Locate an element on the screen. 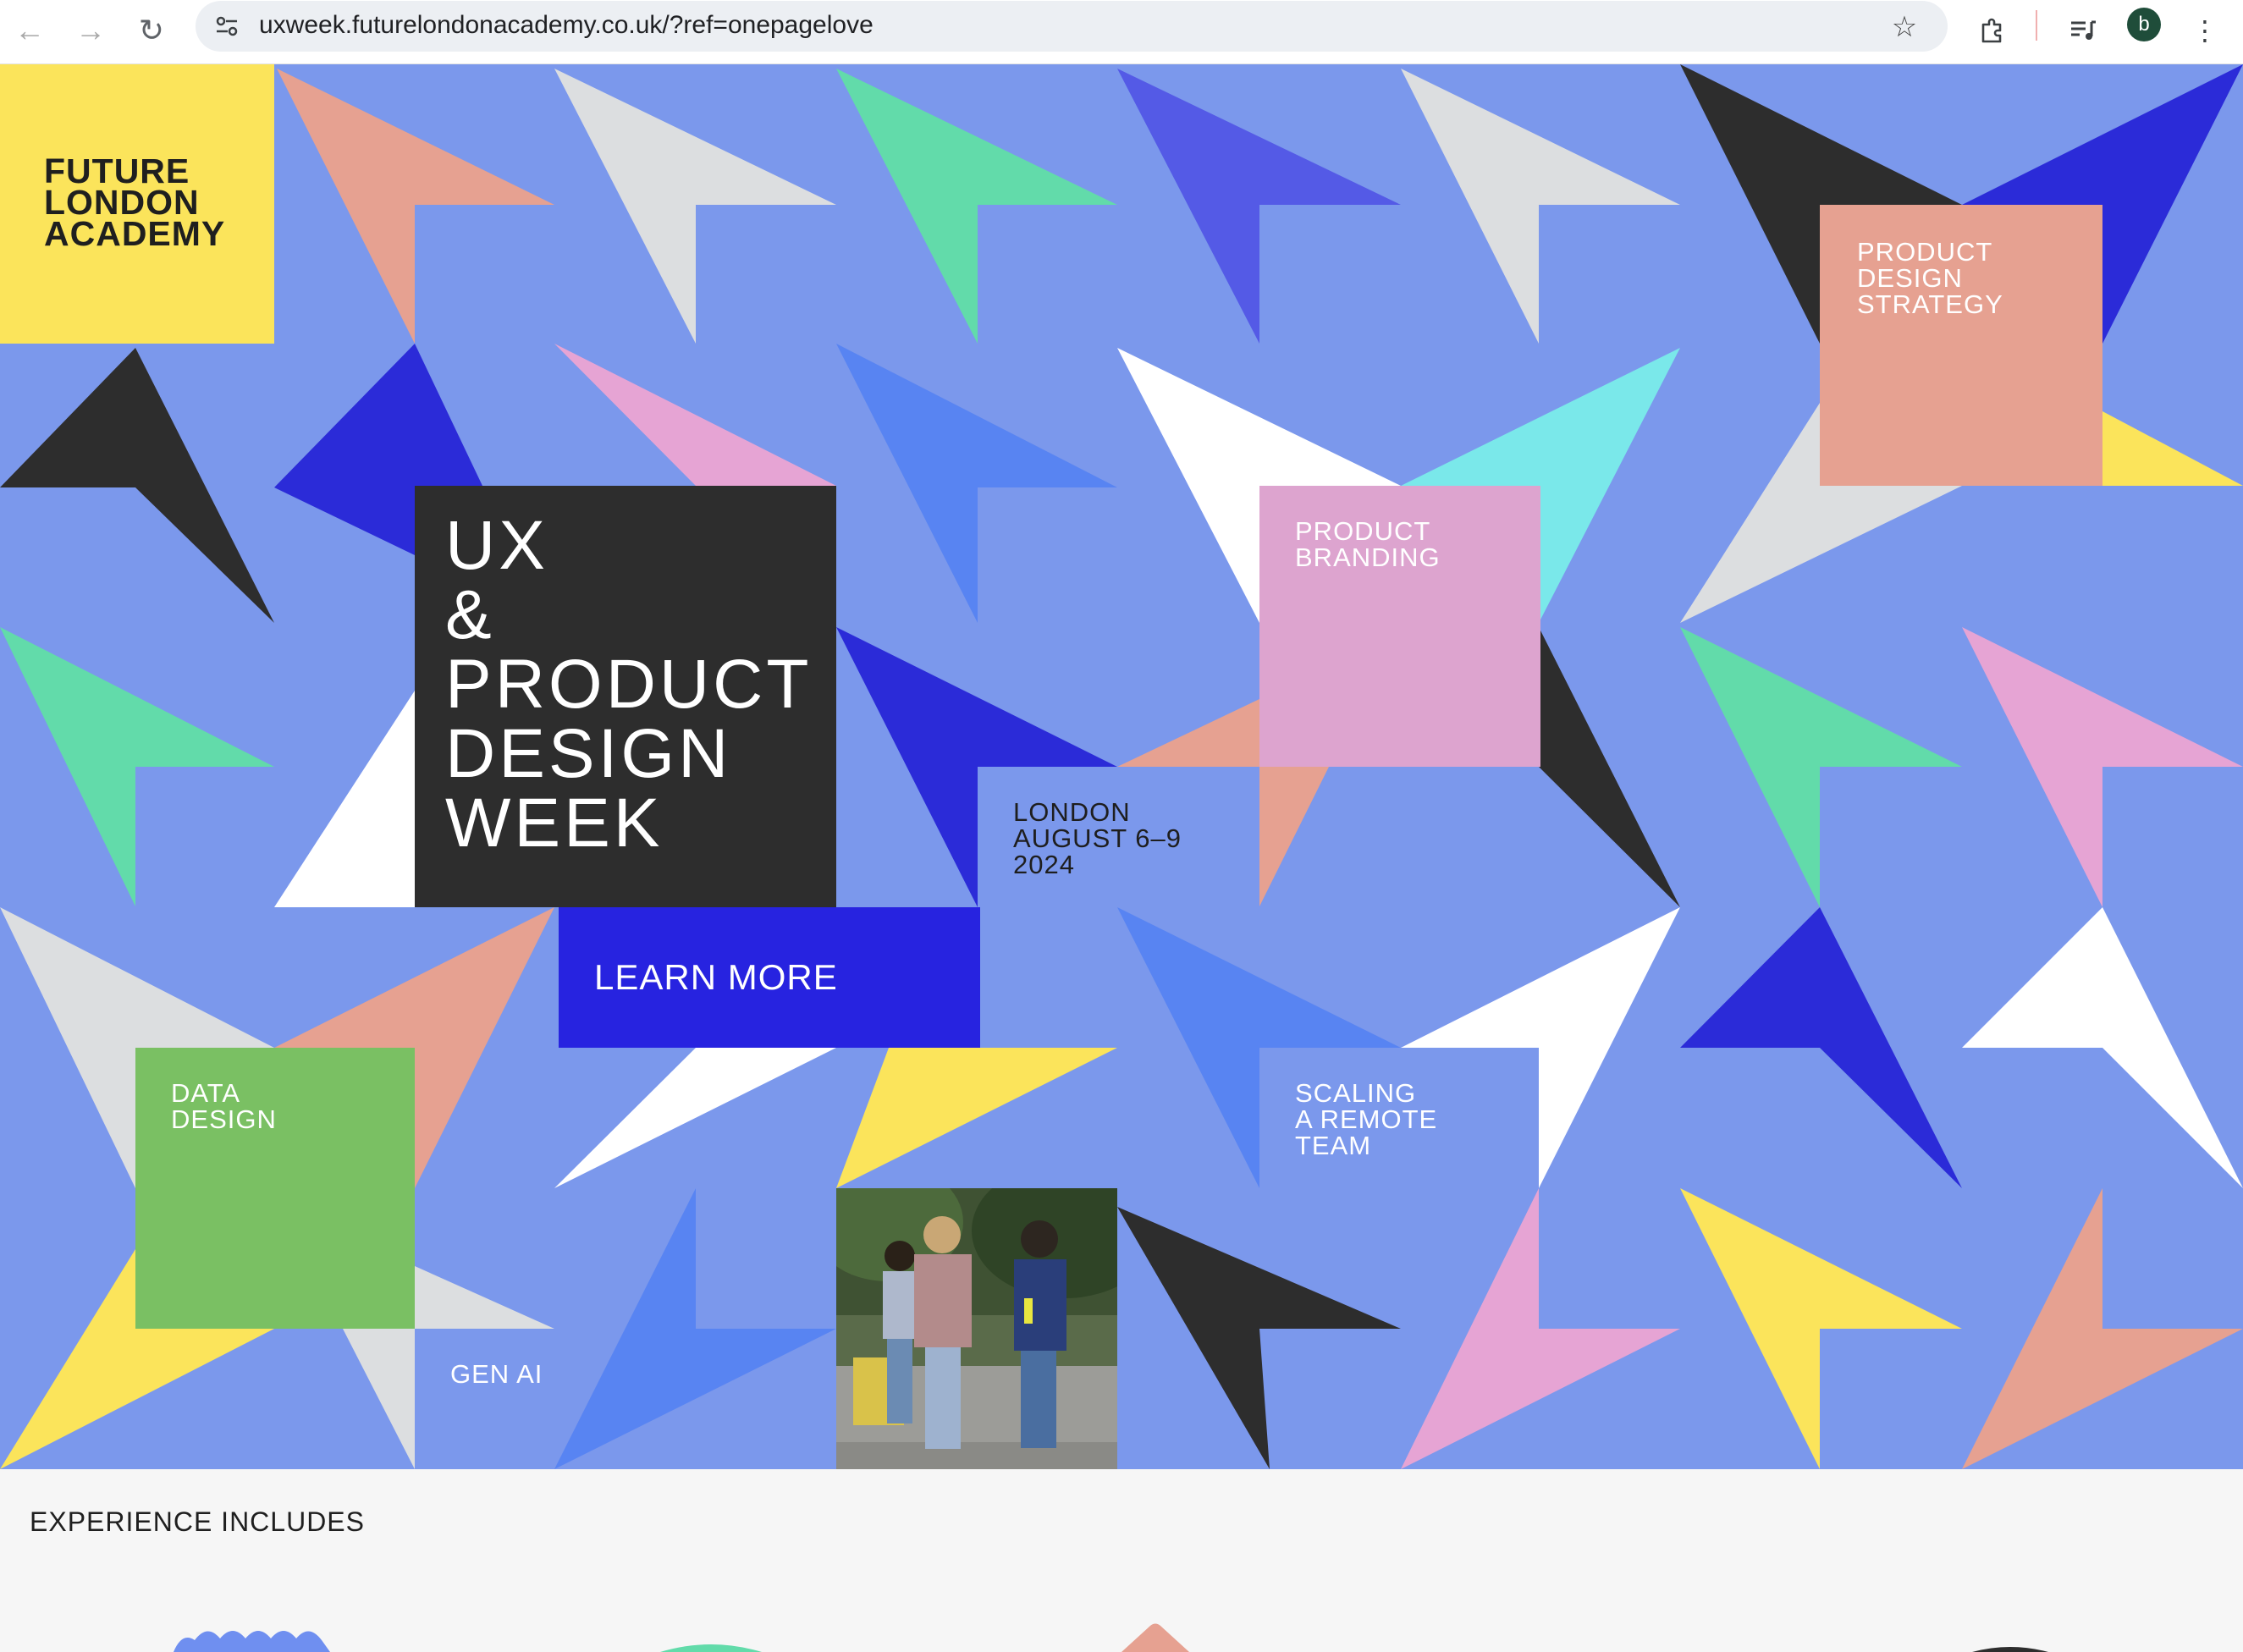 The image size is (2243, 1652). learn-more-button: LEARN MORE is located at coordinates (769, 977).